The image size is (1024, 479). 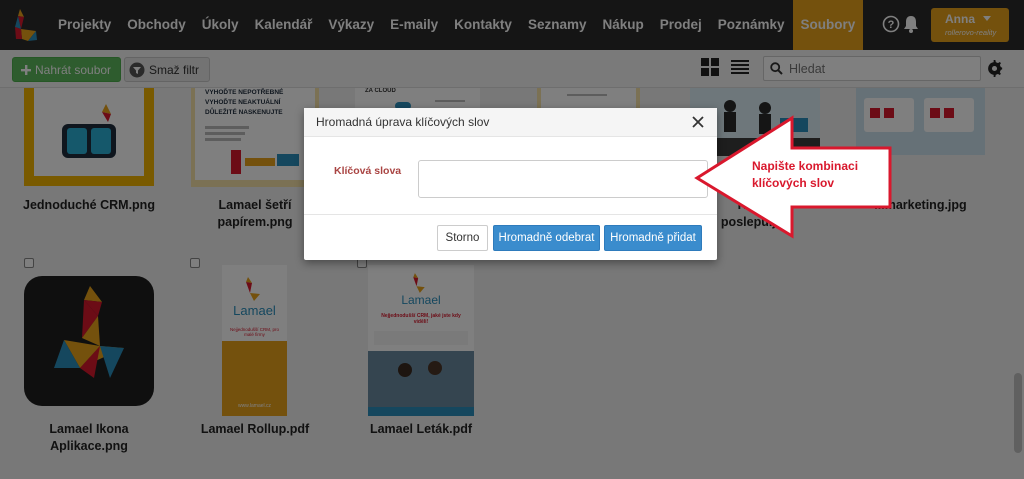 I want to click on annotation-text: Napište kombinaci klíčových slov, so click(x=805, y=174).